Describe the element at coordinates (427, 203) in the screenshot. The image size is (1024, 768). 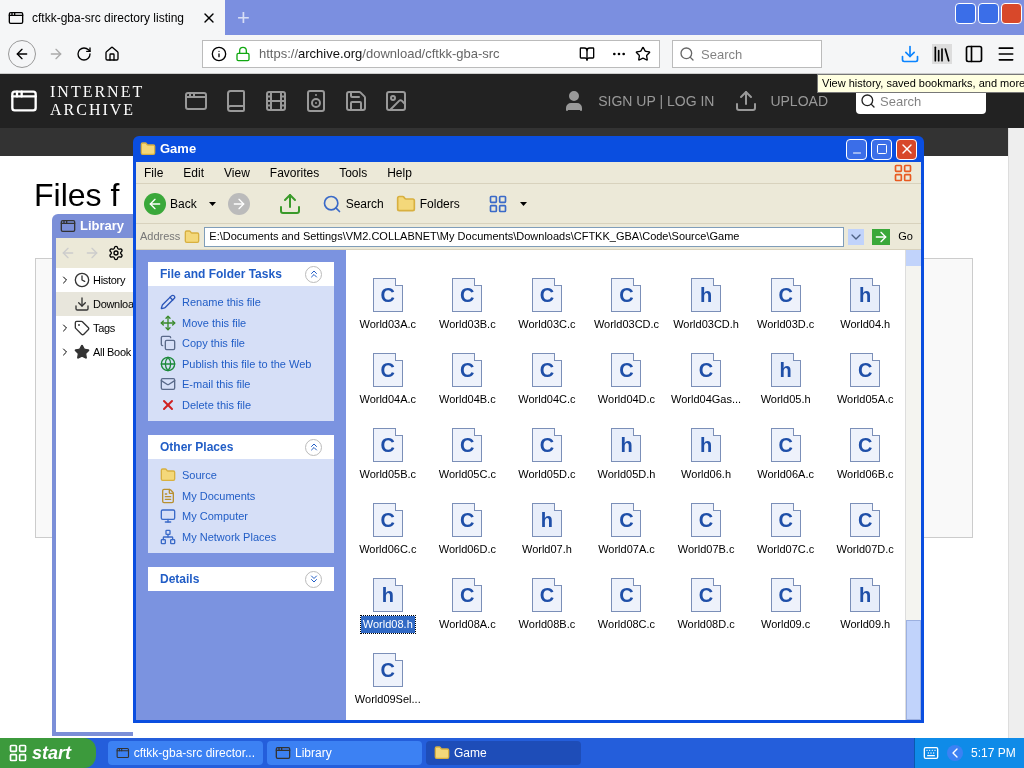
I see `folders-button: Folders` at that location.